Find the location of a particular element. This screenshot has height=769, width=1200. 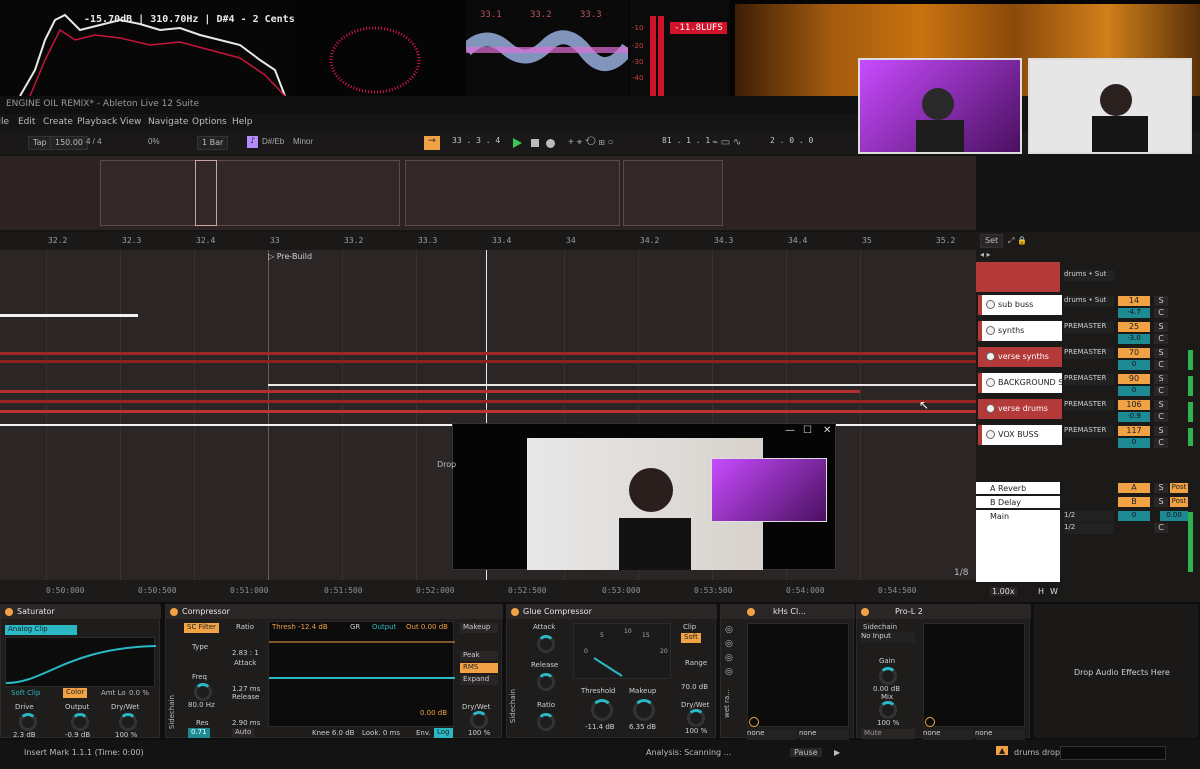

song-position: 33 . 3 . 4 is located at coordinates (476, 140).